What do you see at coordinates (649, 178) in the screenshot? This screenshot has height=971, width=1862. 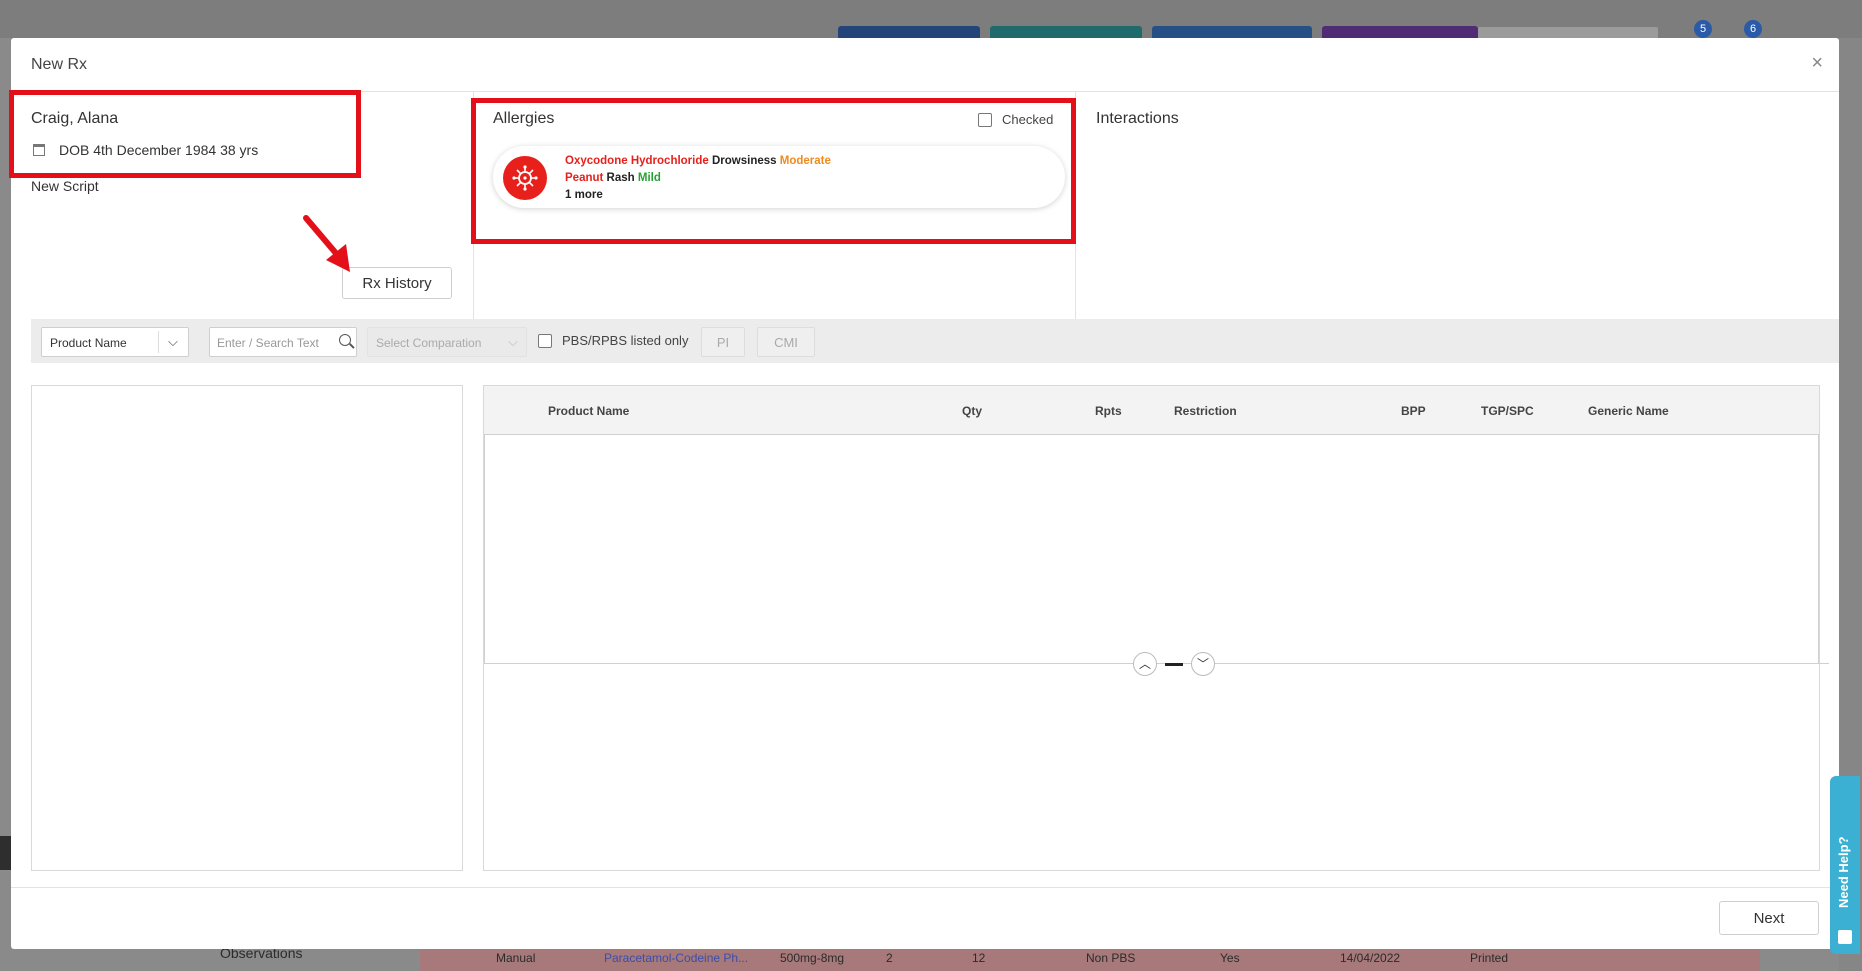 I see `allergy-severity: Mild` at bounding box center [649, 178].